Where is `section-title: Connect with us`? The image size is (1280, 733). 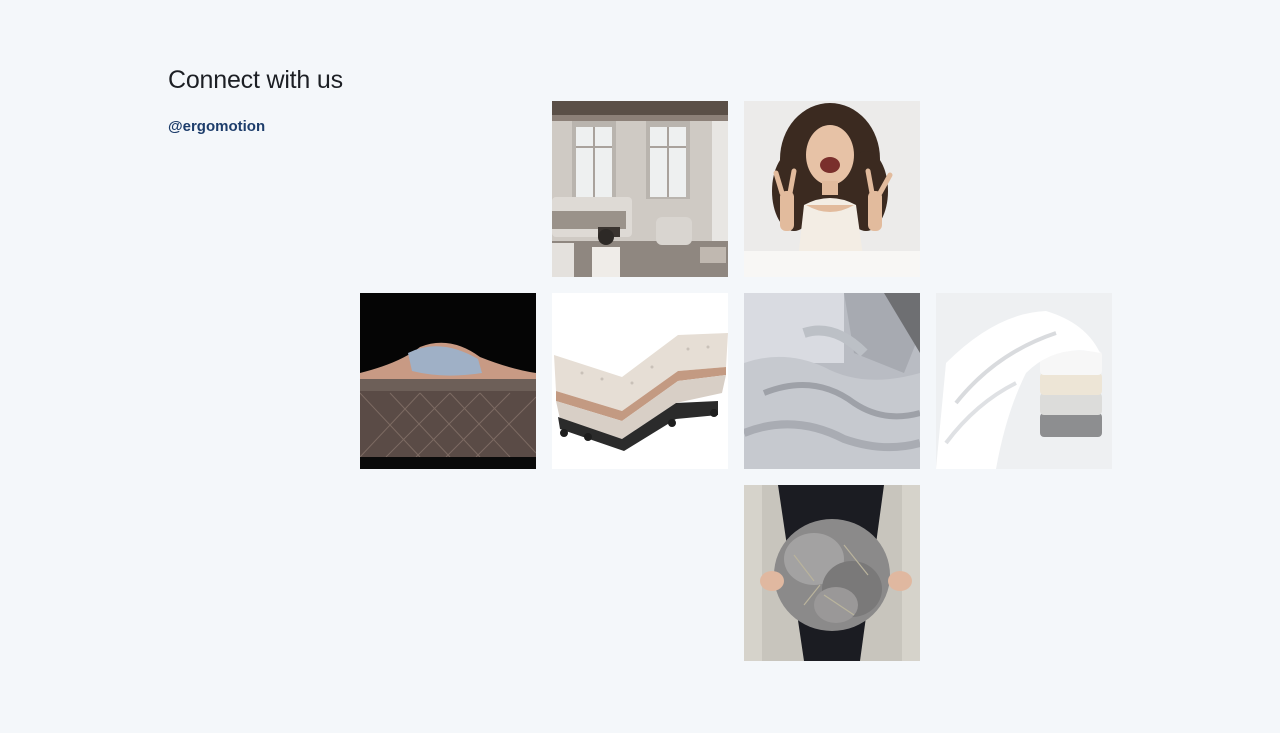
section-title: Connect with us is located at coordinates (255, 80).